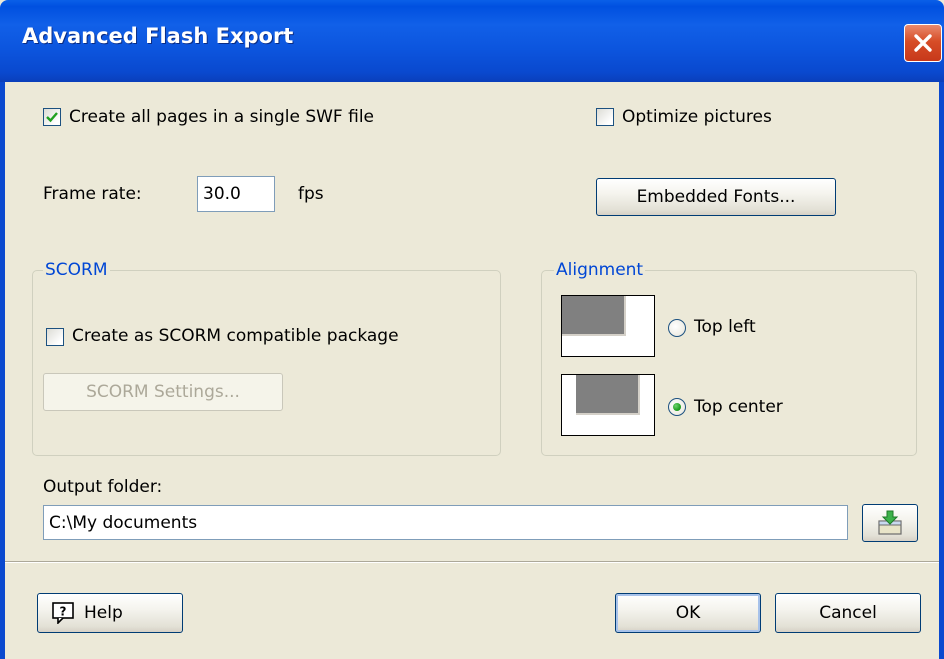  Describe the element at coordinates (236, 194) in the screenshot. I see `frame-rate-input: 30.0` at that location.